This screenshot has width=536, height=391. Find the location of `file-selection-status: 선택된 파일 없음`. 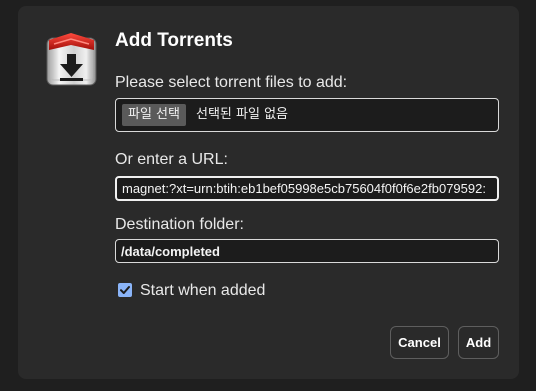

file-selection-status: 선택된 파일 없음 is located at coordinates (242, 114).